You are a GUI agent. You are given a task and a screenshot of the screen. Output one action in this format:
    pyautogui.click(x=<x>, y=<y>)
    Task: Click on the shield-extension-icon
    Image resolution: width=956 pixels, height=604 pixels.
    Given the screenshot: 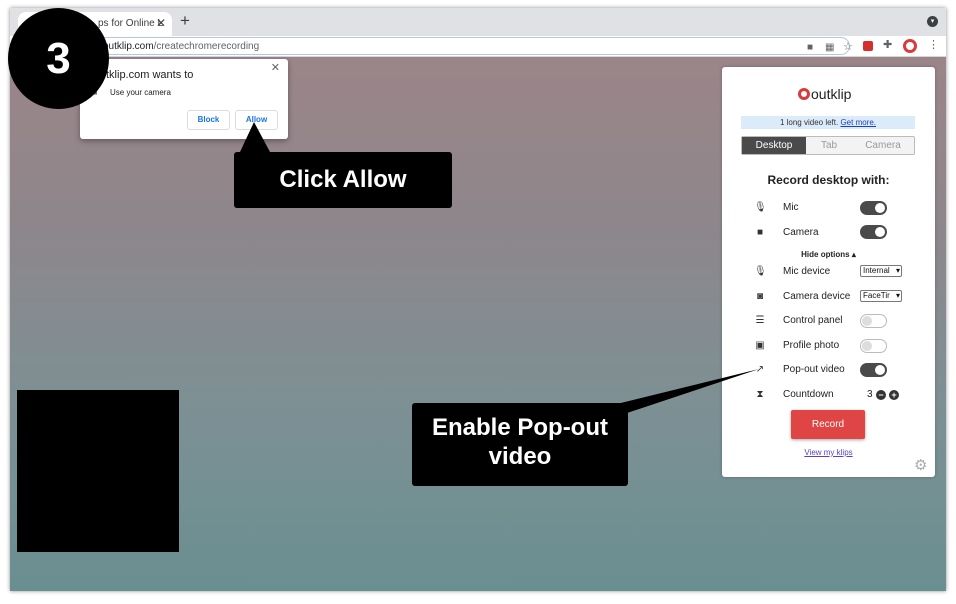 What is the action you would take?
    pyautogui.click(x=868, y=46)
    